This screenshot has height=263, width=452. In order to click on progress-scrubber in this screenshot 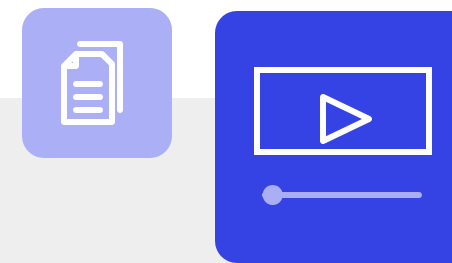, I will do `click(272, 195)`.